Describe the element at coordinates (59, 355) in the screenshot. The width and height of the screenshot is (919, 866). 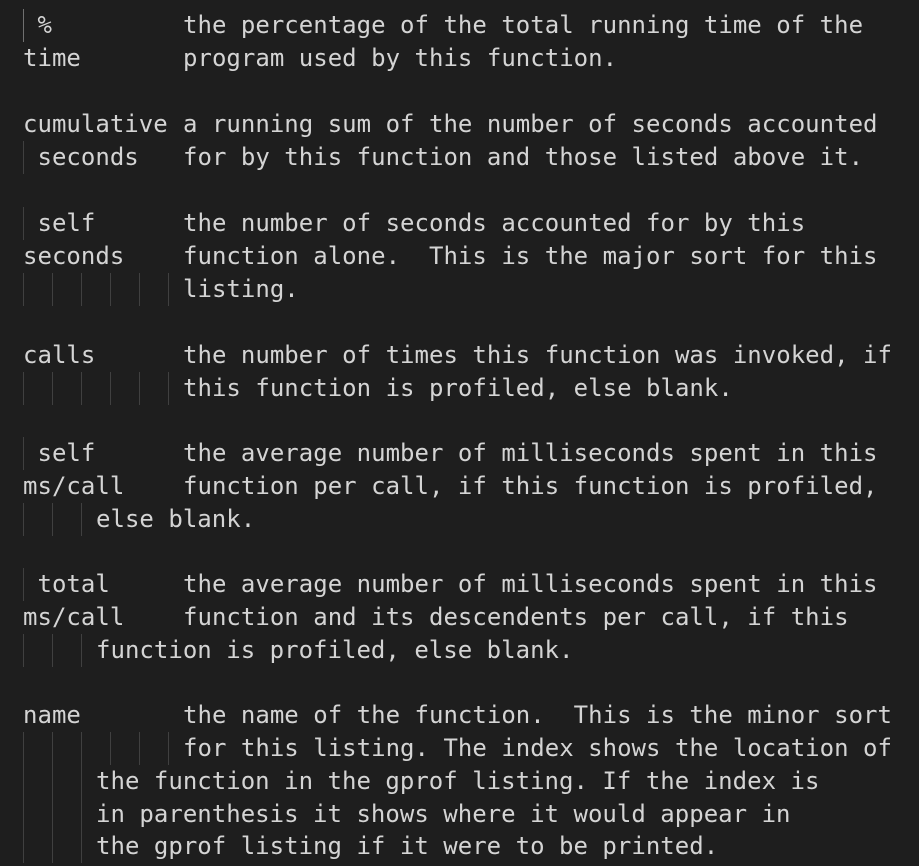
I see `field-name: calls` at that location.